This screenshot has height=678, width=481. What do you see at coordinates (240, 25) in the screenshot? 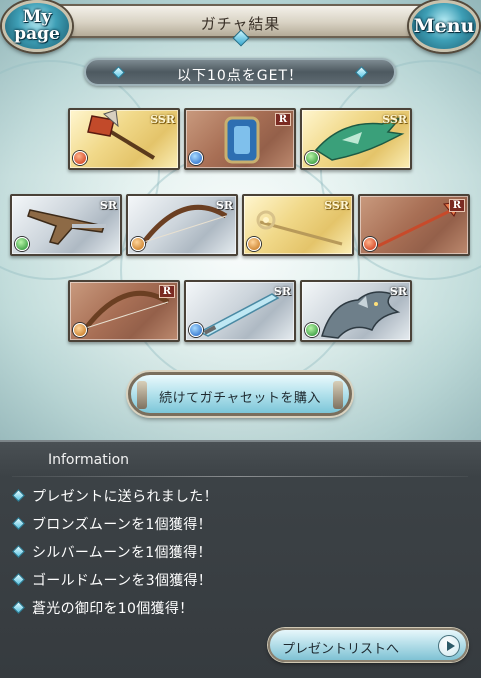
I see `header-bar: ガチャ結果` at bounding box center [240, 25].